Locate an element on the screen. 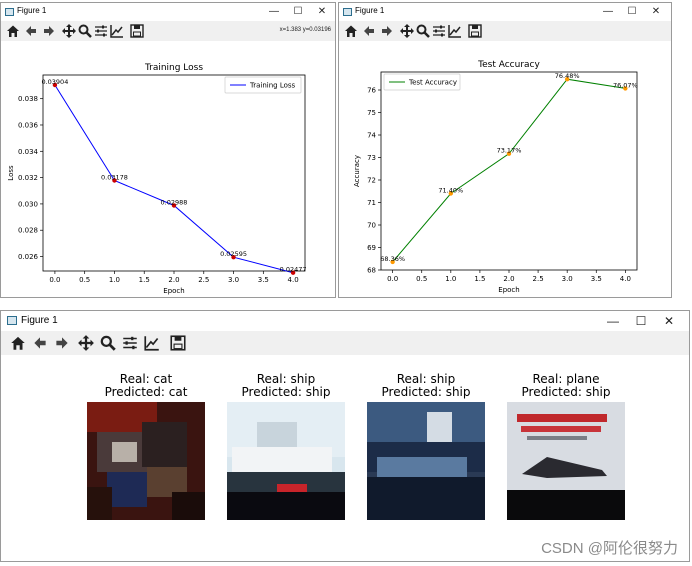 This screenshot has width=692, height=566. y-tick-label: 76 is located at coordinates (371, 91).